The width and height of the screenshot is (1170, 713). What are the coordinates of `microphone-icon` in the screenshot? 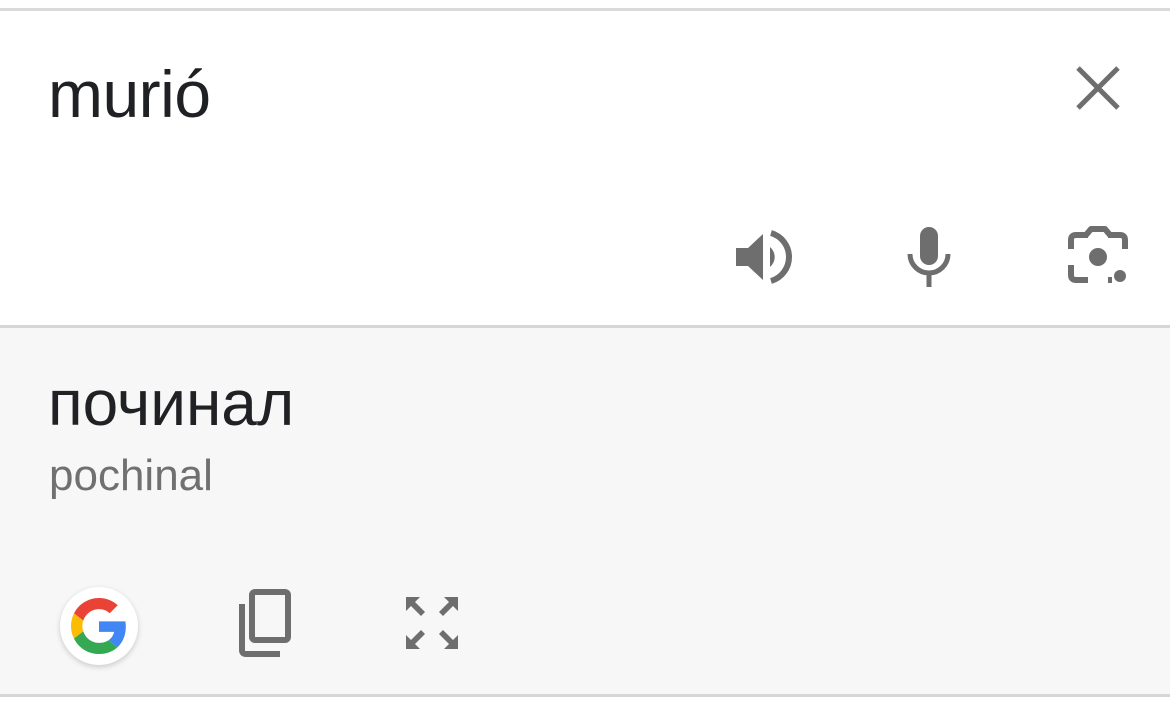 It's located at (929, 257).